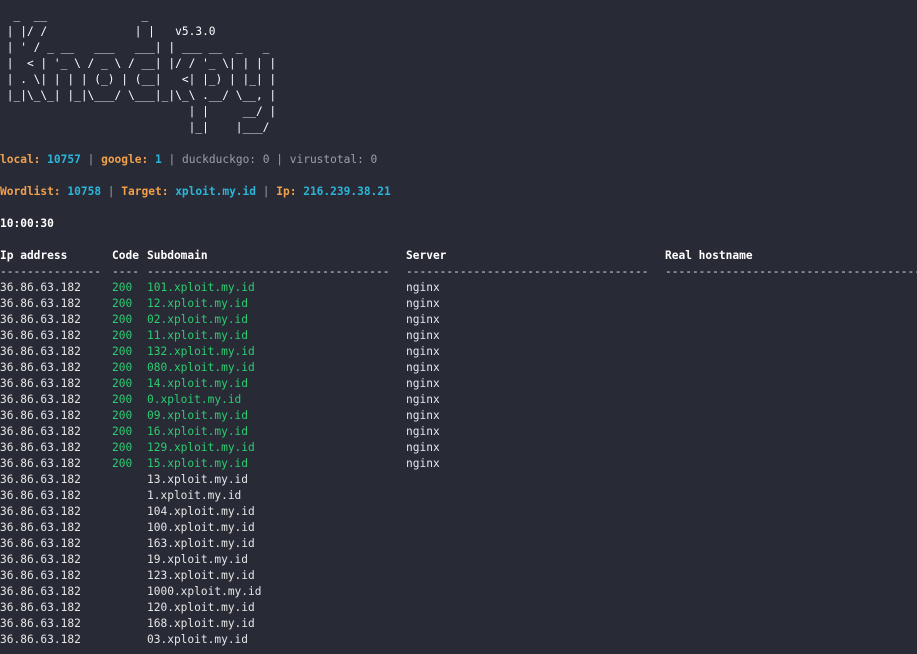 This screenshot has width=917, height=654. What do you see at coordinates (138, 63) in the screenshot?
I see `banner-line: | < | '_ \ / _ \ / __| |/ / '_ \| | | |` at bounding box center [138, 63].